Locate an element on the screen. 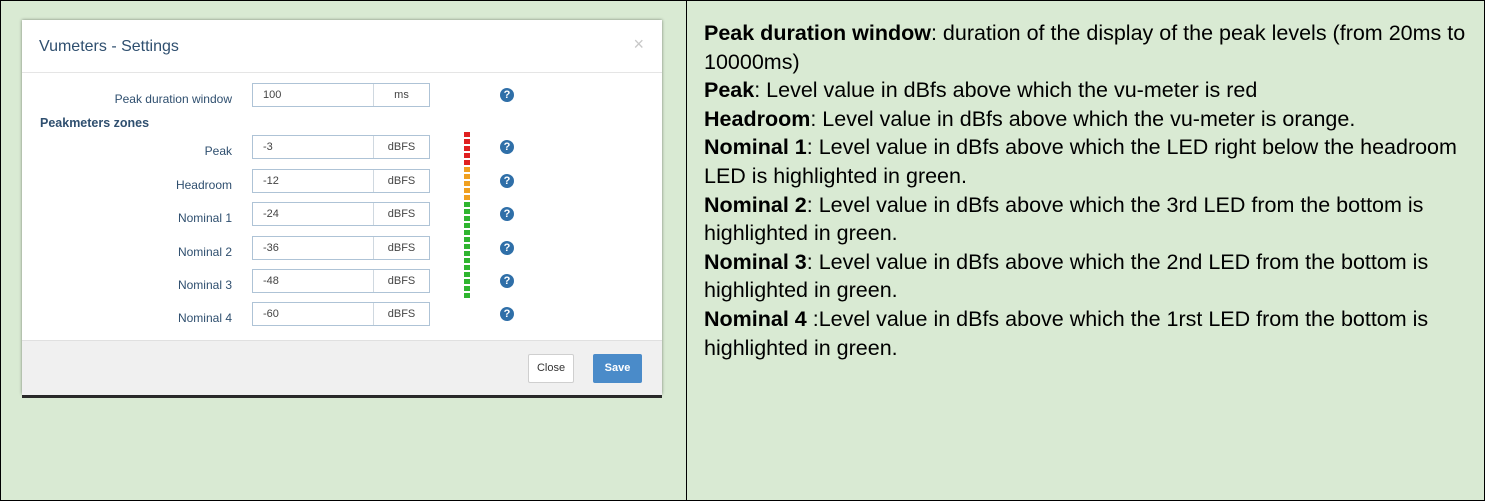  nominal-3-value: -48 is located at coordinates (271, 281).